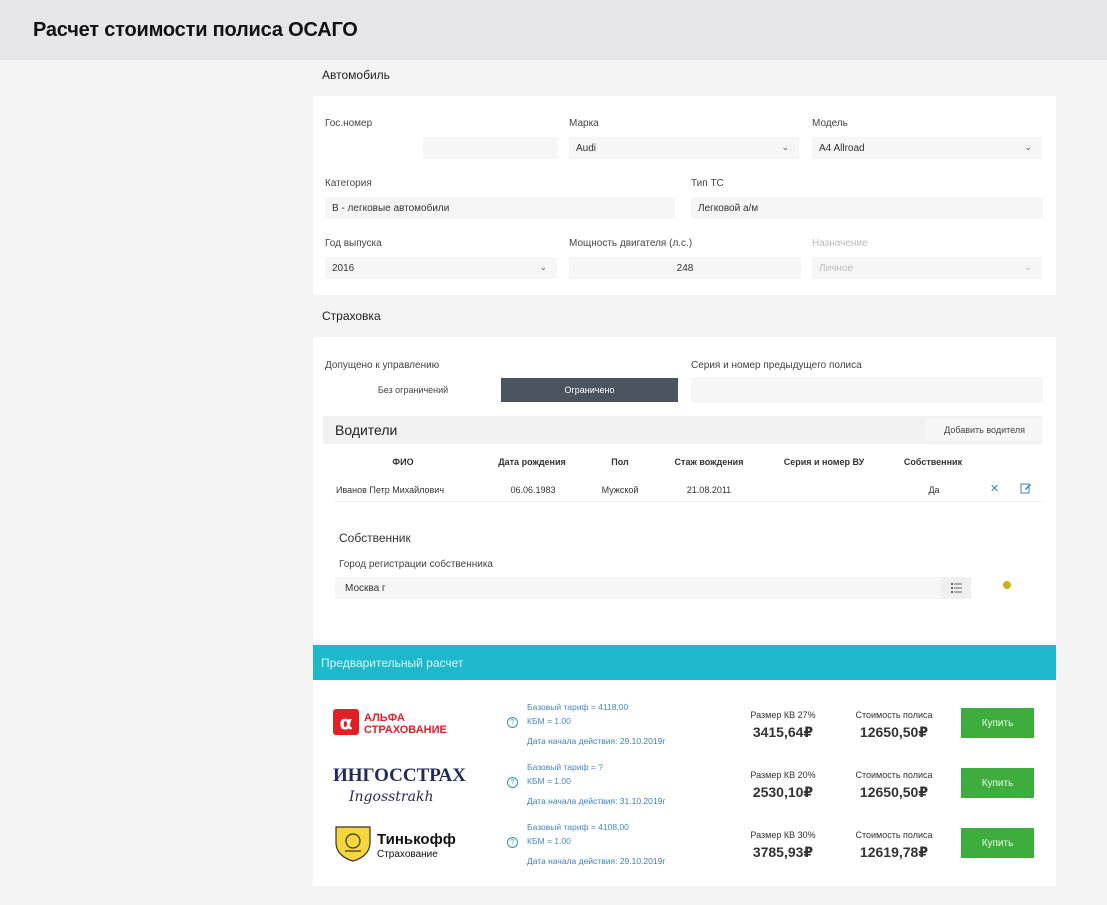  Describe the element at coordinates (375, 538) in the screenshot. I see `owner-title: Собственник` at that location.